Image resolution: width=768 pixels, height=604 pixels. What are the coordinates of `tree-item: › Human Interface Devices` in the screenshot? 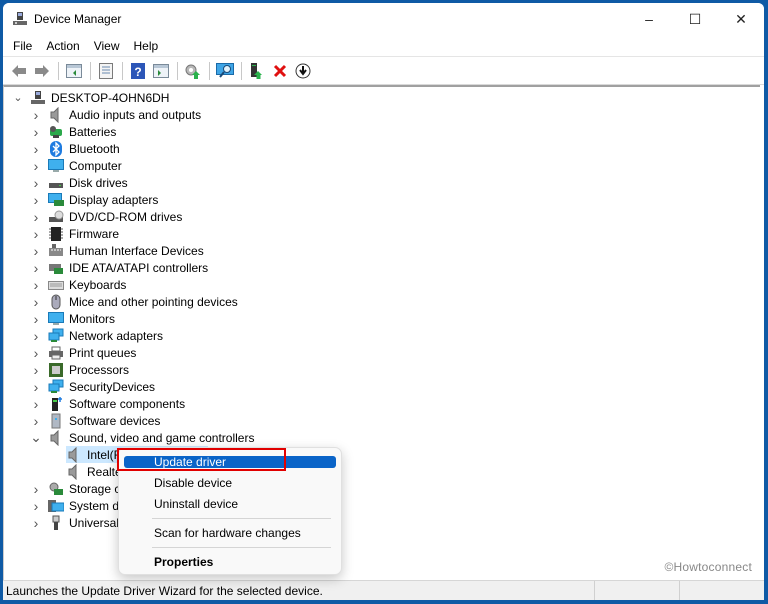 It's located at (117, 250).